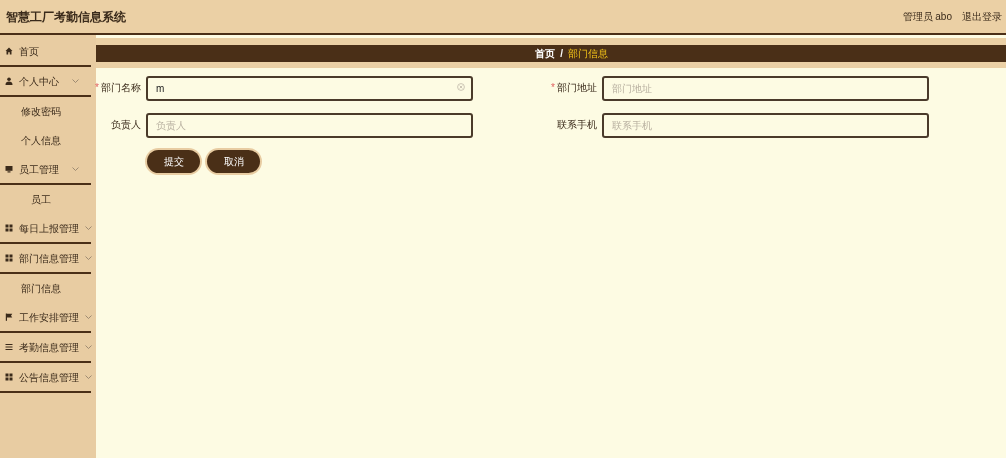 Image resolution: width=1006 pixels, height=458 pixels. I want to click on breadcrumb-link: 部门信息, so click(588, 53).